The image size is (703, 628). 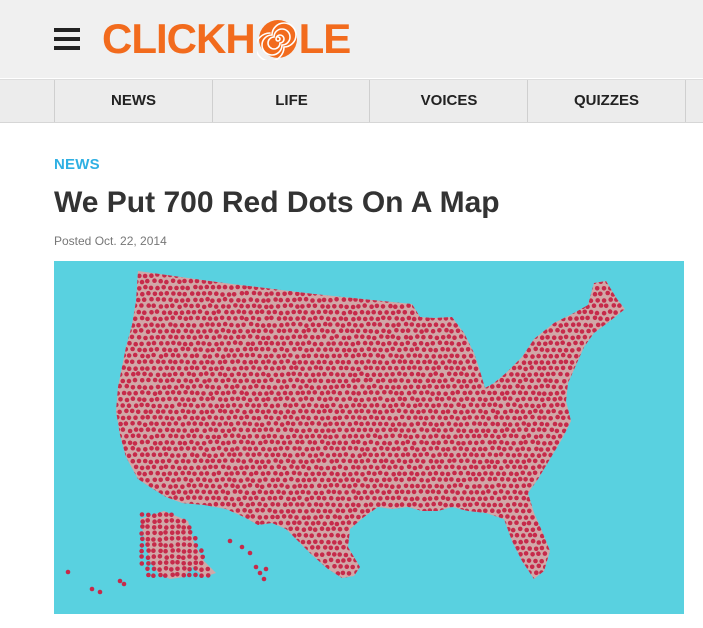 I want to click on nav-item-life: LIFE, so click(x=291, y=101).